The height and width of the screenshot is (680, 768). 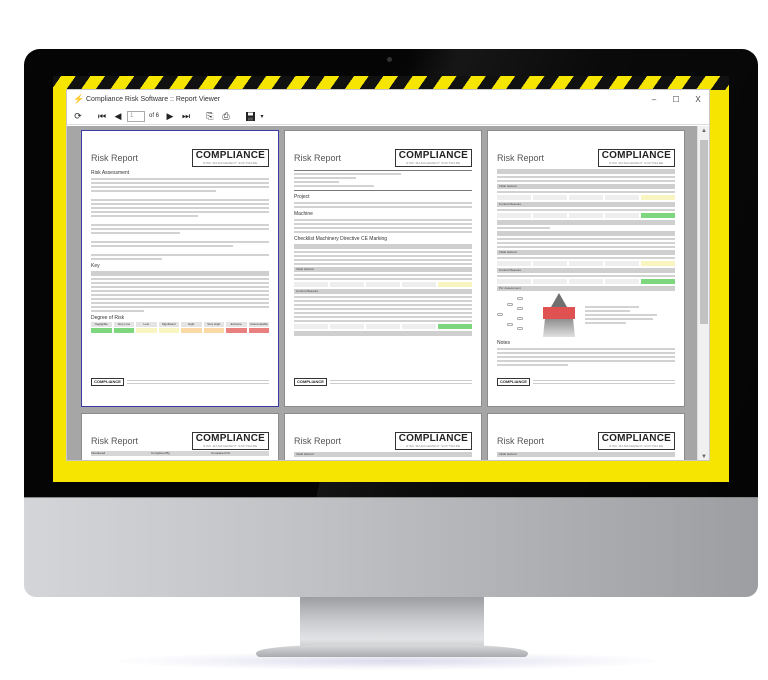 I want to click on page-number-input: 1, so click(x=136, y=116).